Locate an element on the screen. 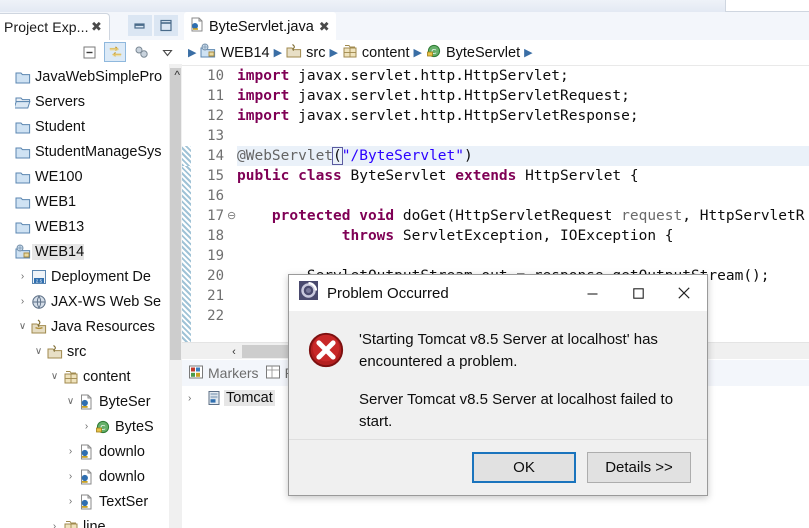  tree-item-label: WE100 is located at coordinates (59, 176).